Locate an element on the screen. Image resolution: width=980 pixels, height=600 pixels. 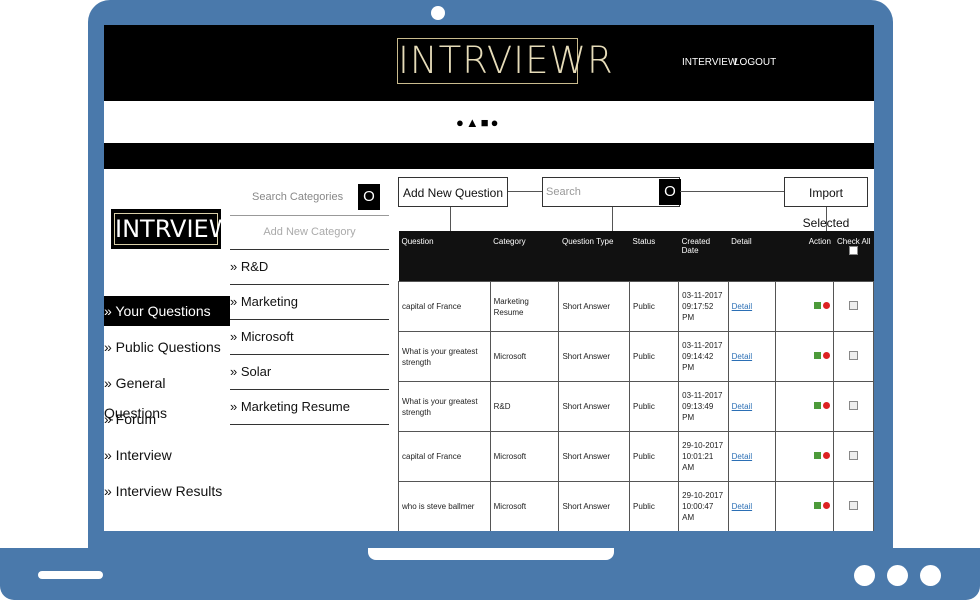
cell-created-date: 29-10-2017 10:00:47 AM is located at coordinates (703, 506).